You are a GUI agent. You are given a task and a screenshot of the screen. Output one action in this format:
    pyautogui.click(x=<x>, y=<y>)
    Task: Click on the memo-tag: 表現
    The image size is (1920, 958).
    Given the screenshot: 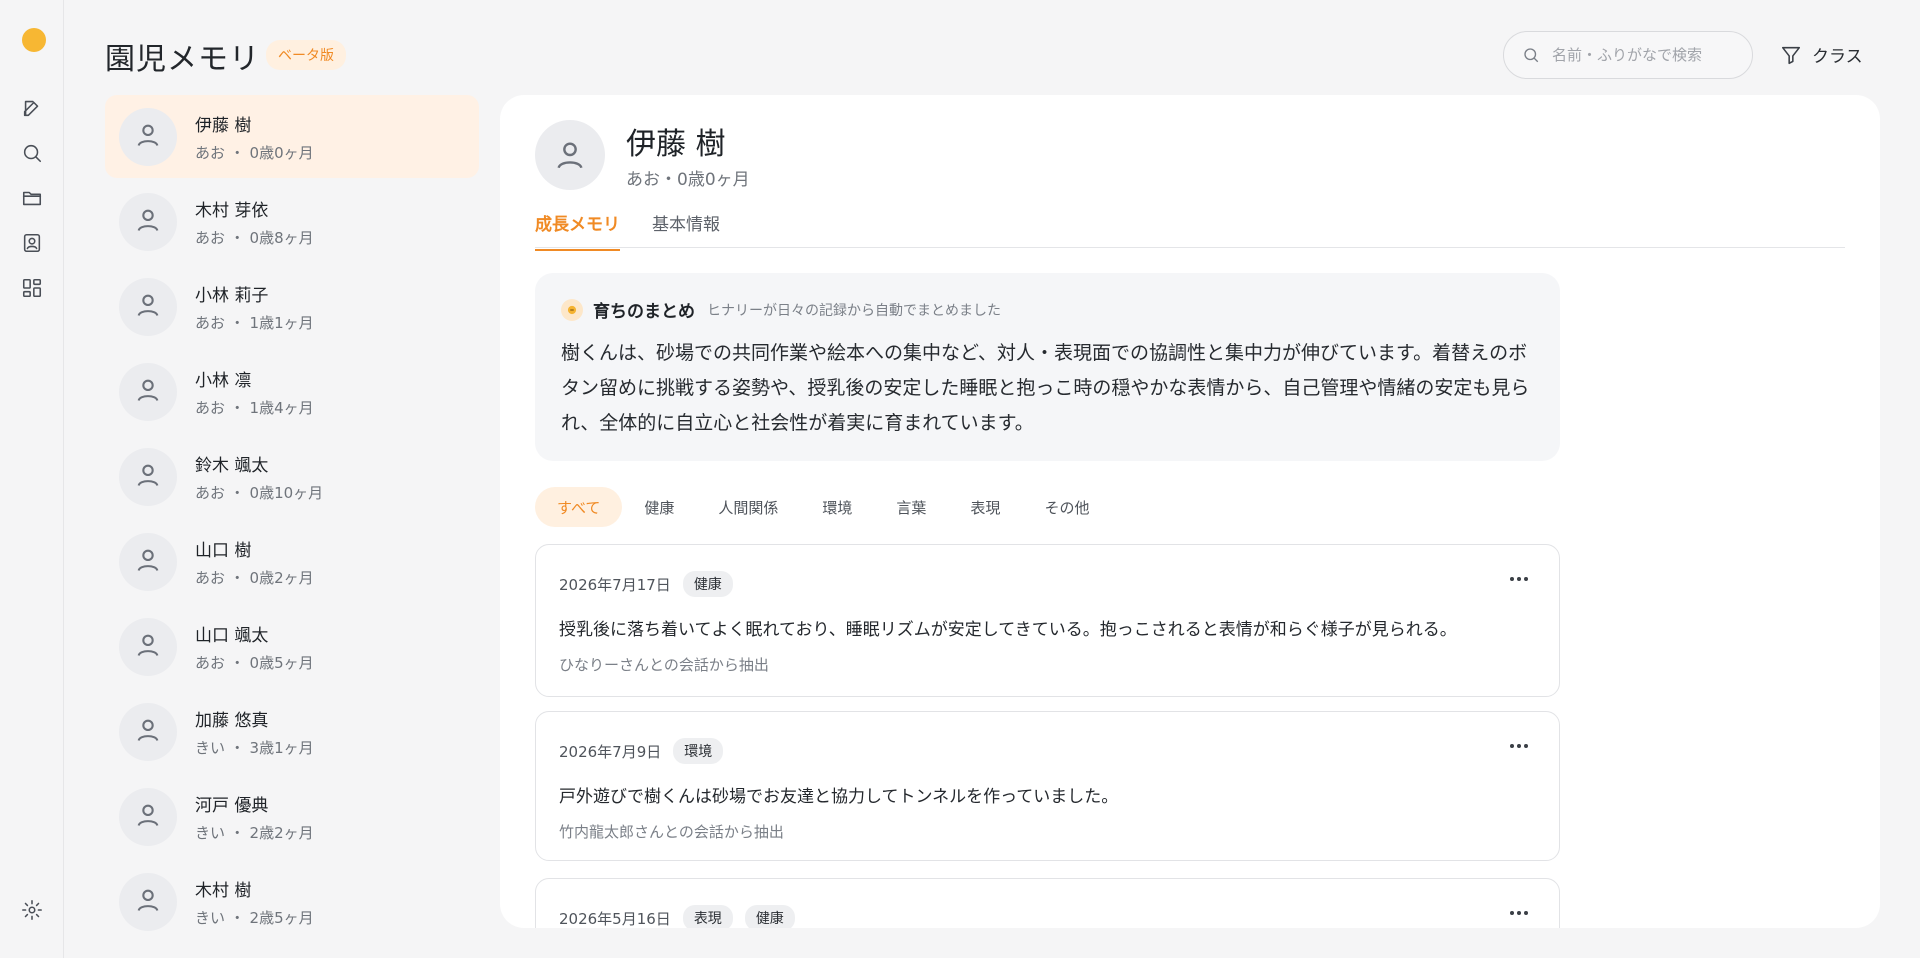 What is the action you would take?
    pyautogui.click(x=707, y=916)
    